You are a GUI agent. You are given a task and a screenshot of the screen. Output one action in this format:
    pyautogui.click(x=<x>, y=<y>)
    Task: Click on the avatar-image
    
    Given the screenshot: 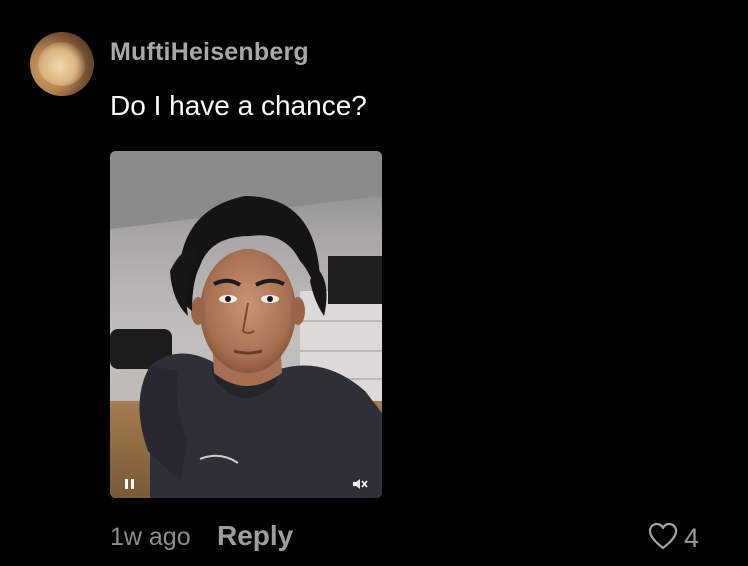 What is the action you would take?
    pyautogui.click(x=62, y=64)
    